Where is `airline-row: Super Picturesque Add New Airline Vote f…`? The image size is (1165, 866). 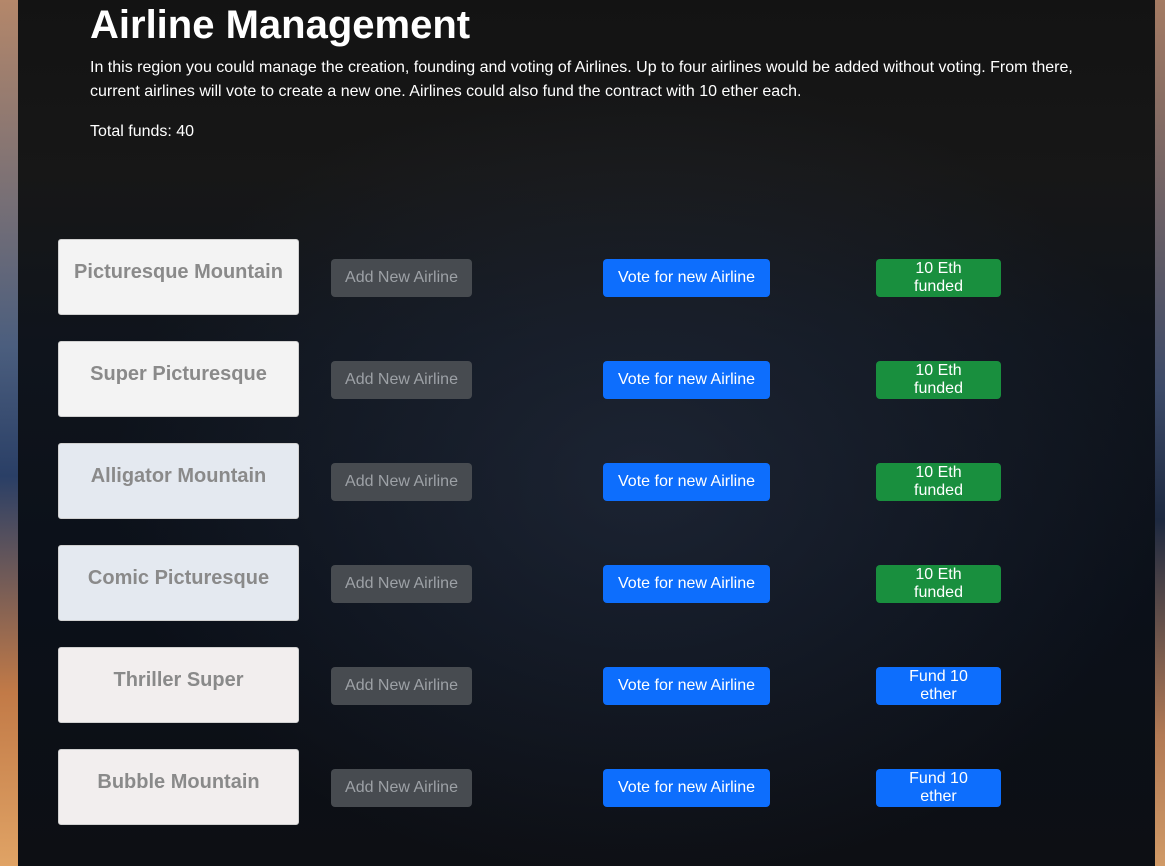 airline-row: Super Picturesque Add New Airline Vote f… is located at coordinates (586, 380).